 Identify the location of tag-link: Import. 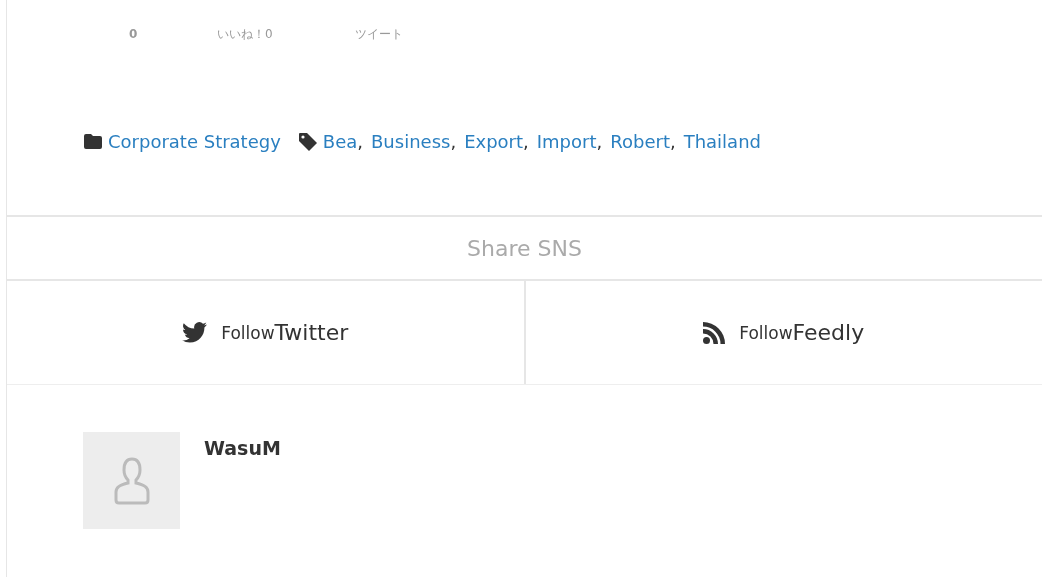
(566, 141).